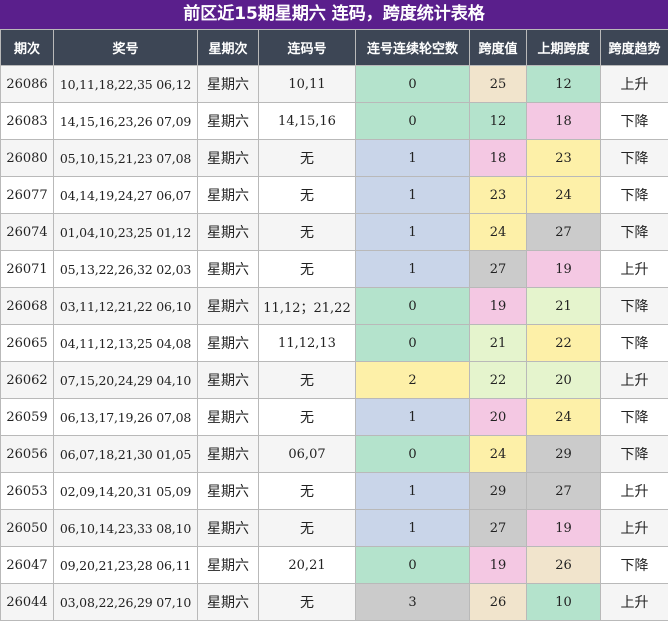 Image resolution: width=668 pixels, height=621 pixels. I want to click on cell-numbers: 10,11,18,22,35 06,12, so click(126, 84).